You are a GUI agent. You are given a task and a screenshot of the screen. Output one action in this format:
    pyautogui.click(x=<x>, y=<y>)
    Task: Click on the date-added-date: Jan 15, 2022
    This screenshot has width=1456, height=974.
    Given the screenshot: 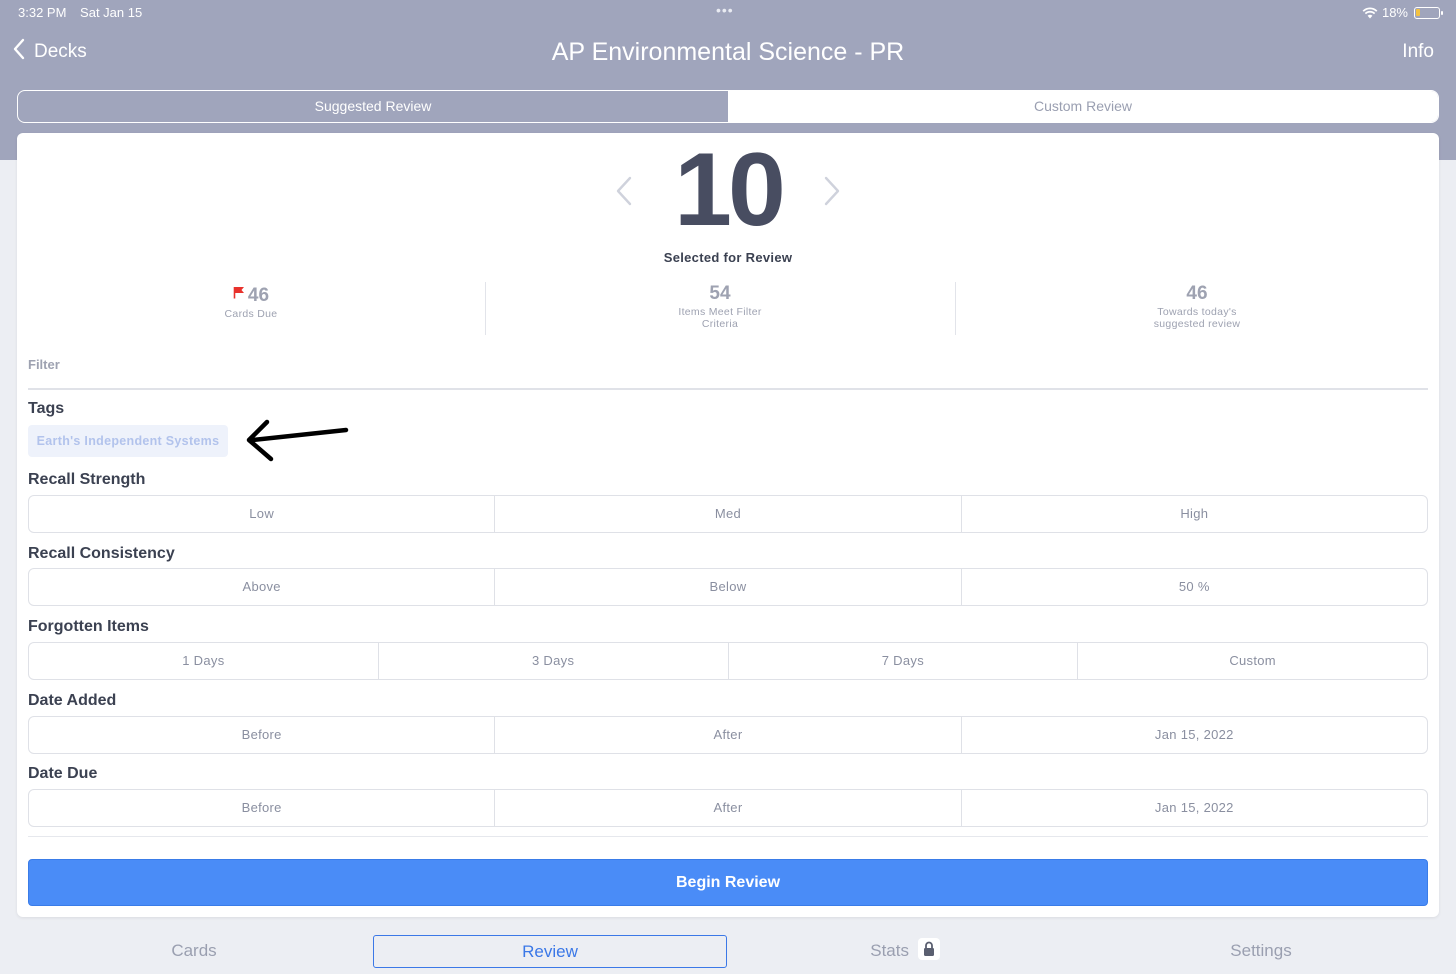 What is the action you would take?
    pyautogui.click(x=1194, y=735)
    